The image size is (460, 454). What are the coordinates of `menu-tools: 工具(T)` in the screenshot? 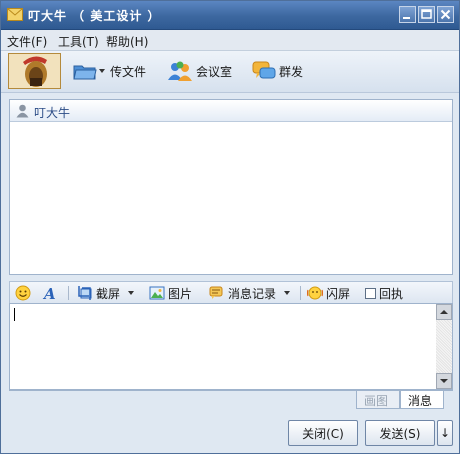 It's located at (78, 41).